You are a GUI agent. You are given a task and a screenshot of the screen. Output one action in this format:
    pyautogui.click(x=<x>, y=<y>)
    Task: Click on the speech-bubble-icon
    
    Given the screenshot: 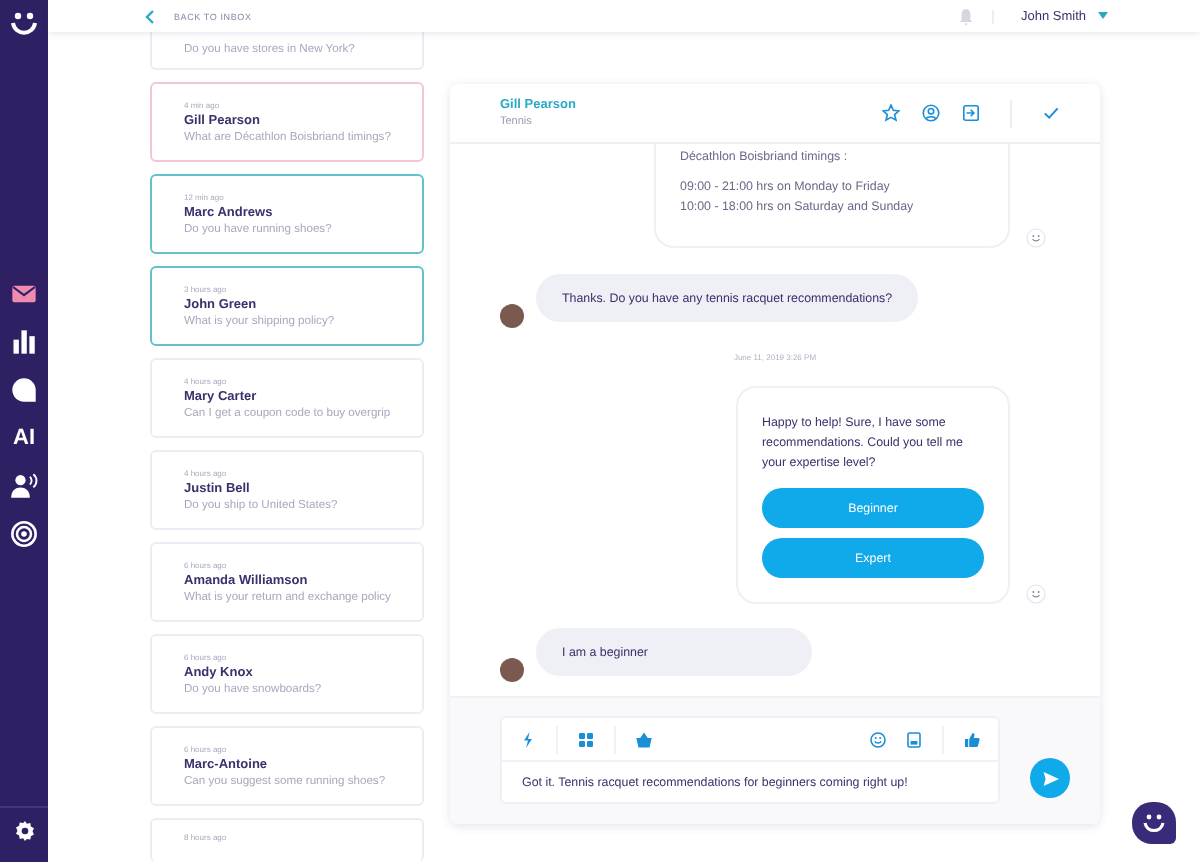 What is the action you would take?
    pyautogui.click(x=24, y=390)
    